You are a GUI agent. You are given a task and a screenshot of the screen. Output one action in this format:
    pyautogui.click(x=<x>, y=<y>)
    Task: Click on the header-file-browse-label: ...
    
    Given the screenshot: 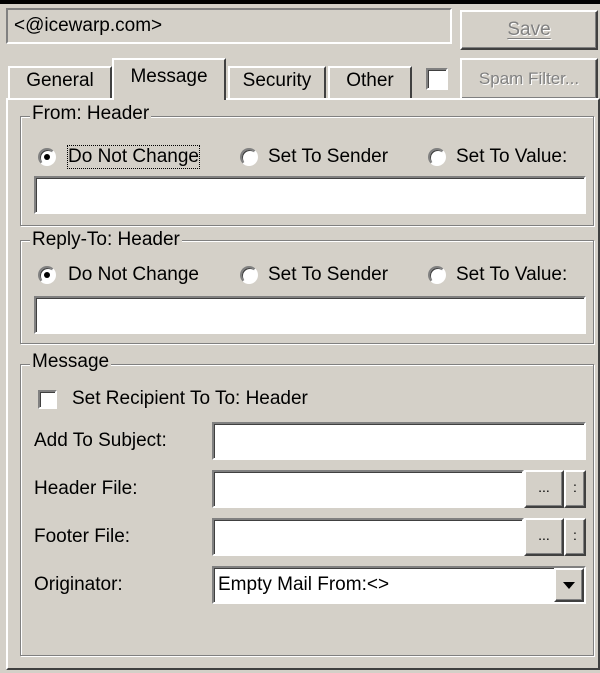 What is the action you would take?
    pyautogui.click(x=544, y=487)
    